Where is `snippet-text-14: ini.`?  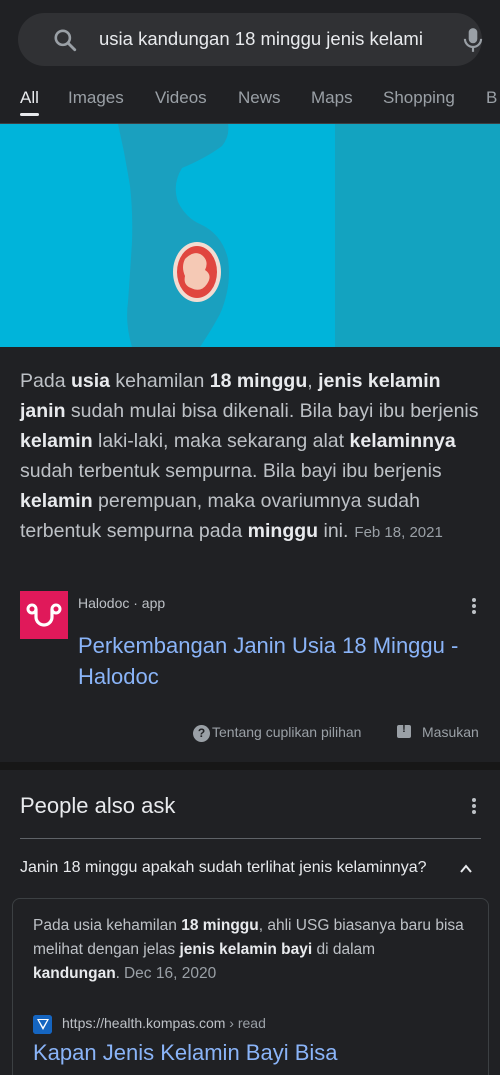
snippet-text-14: ini. is located at coordinates (333, 531).